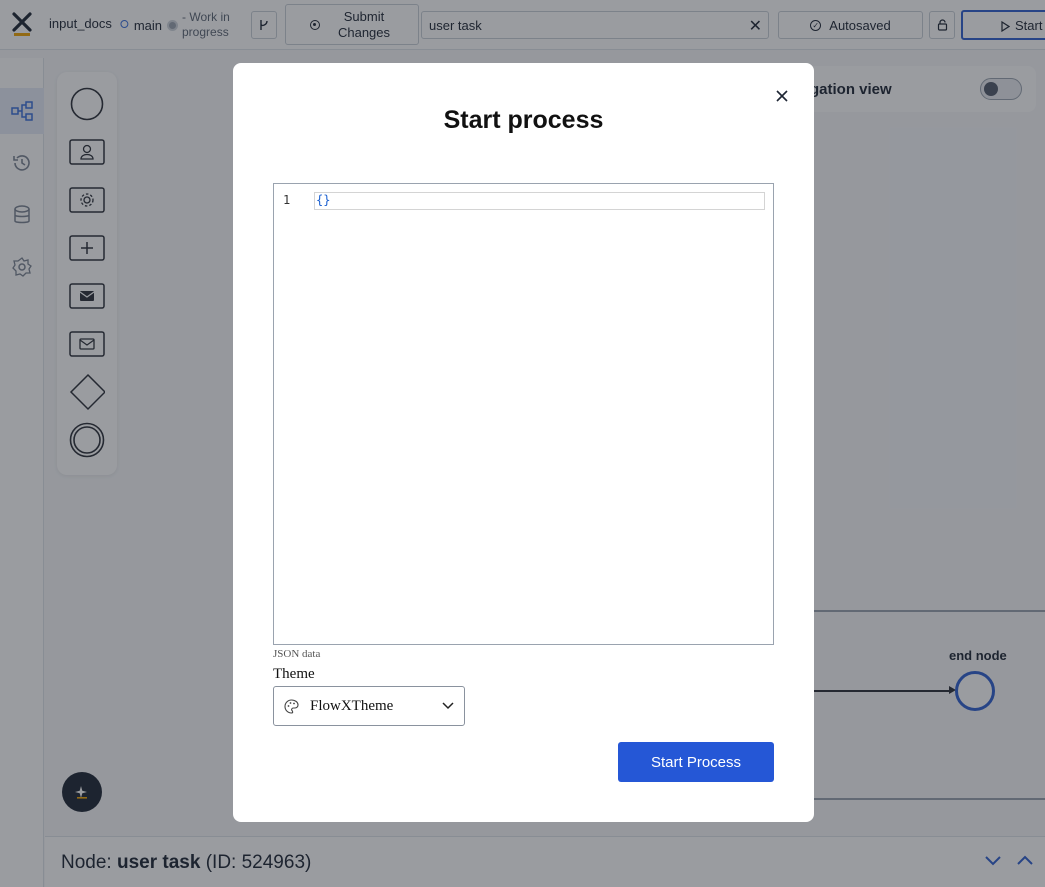 Image resolution: width=1045 pixels, height=887 pixels. I want to click on modal-title: Start process, so click(523, 120).